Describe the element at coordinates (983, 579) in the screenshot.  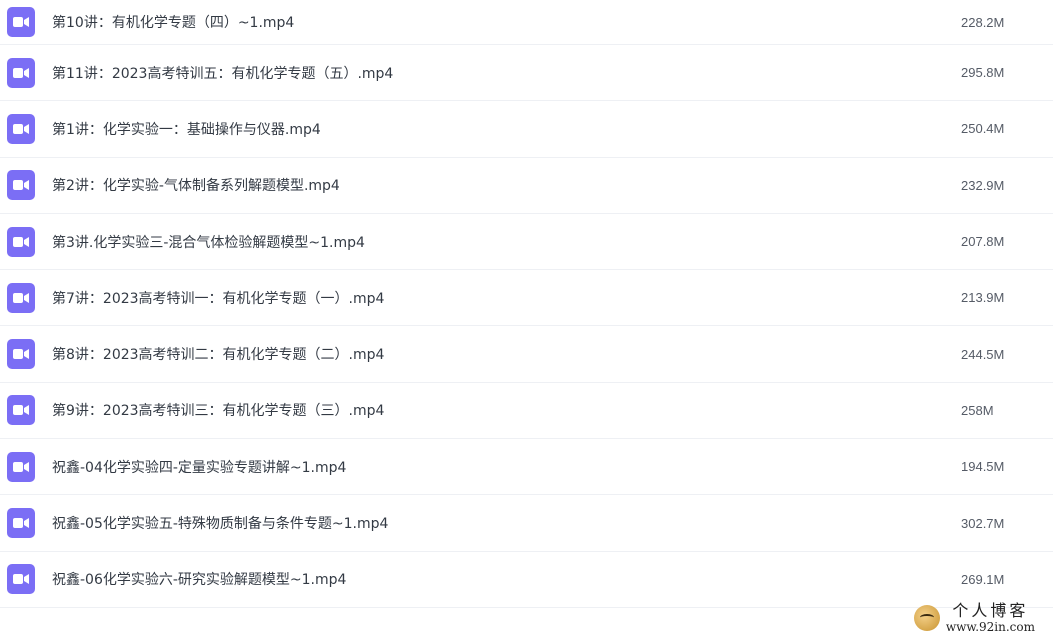
I see `file-size: 269.1M` at that location.